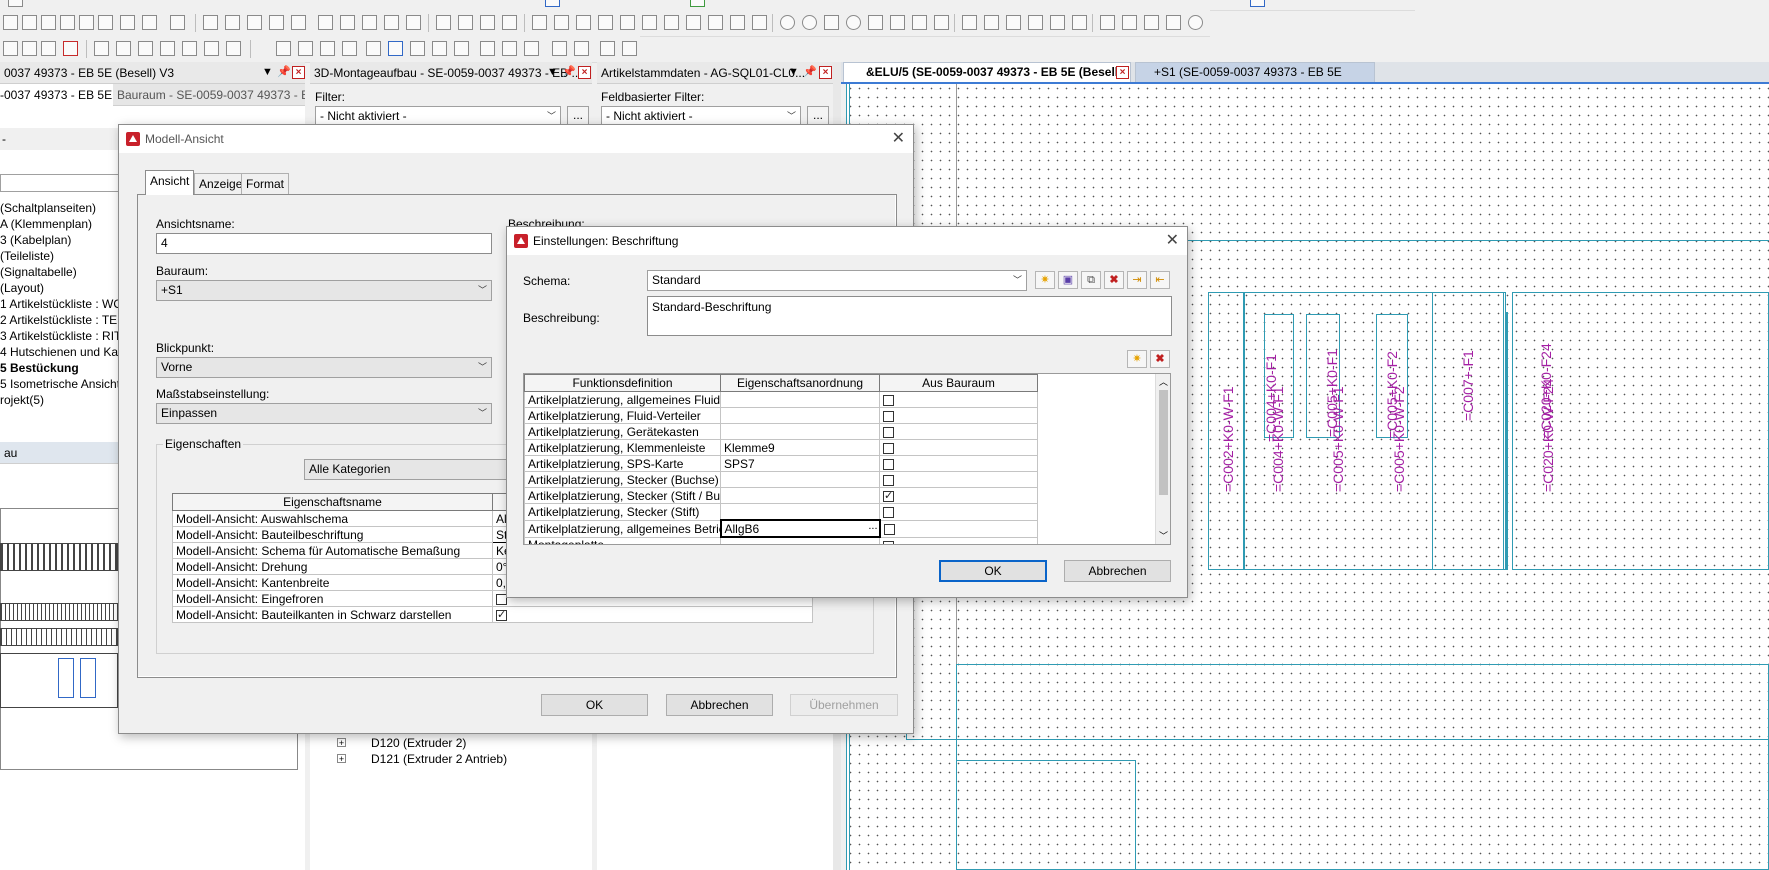 This screenshot has height=870, width=1769. What do you see at coordinates (418, 743) in the screenshot?
I see `tree-item: D120 (Extruder 2)` at bounding box center [418, 743].